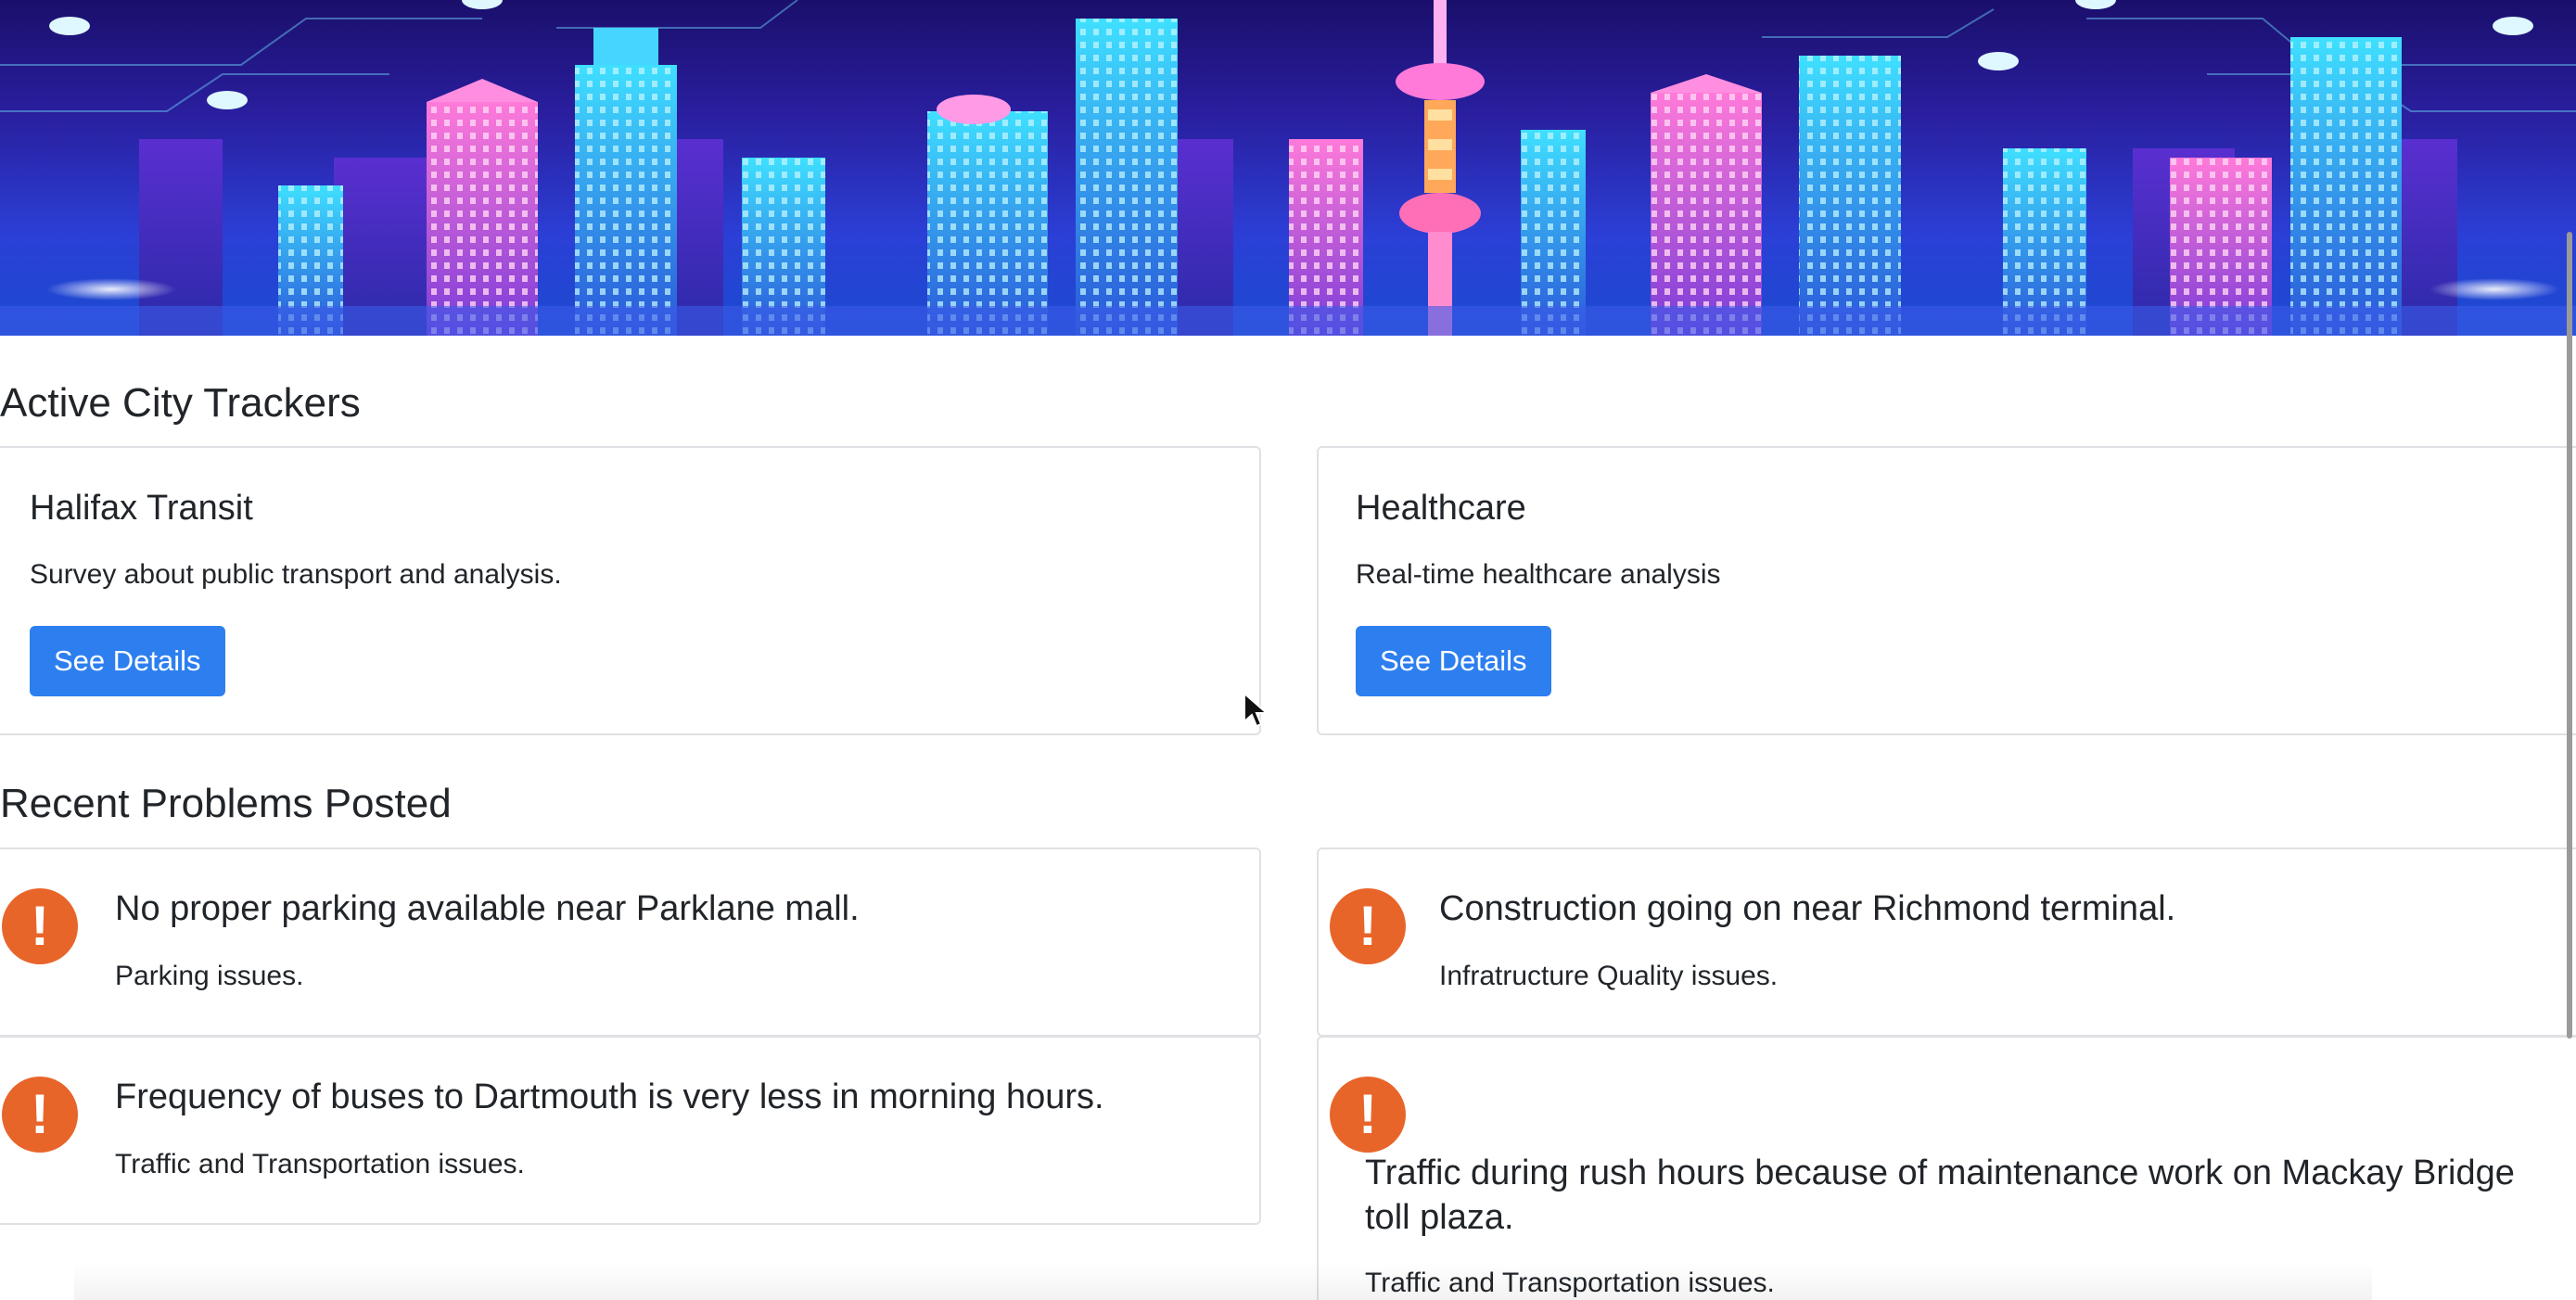  I want to click on problem-category: Infratructure Quality issues., so click(1609, 976).